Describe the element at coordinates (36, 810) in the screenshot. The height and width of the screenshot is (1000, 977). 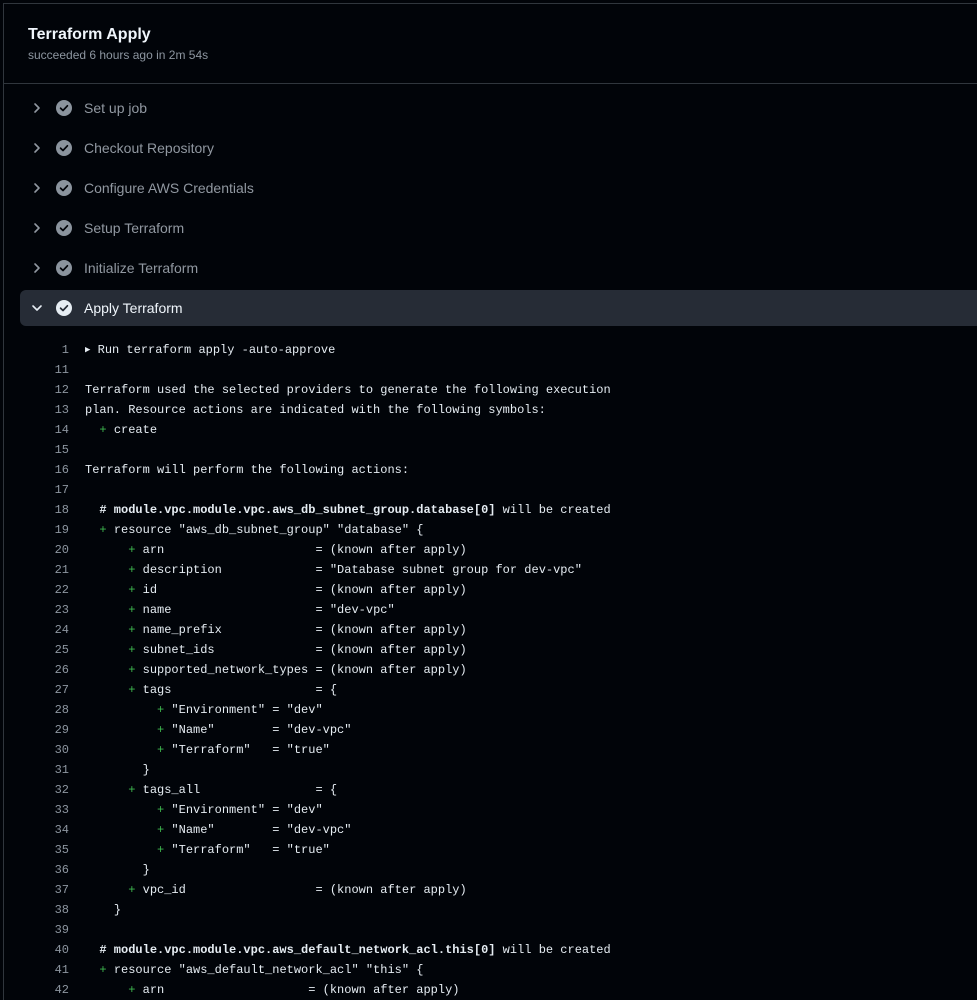
I see `line-number: 33` at that location.